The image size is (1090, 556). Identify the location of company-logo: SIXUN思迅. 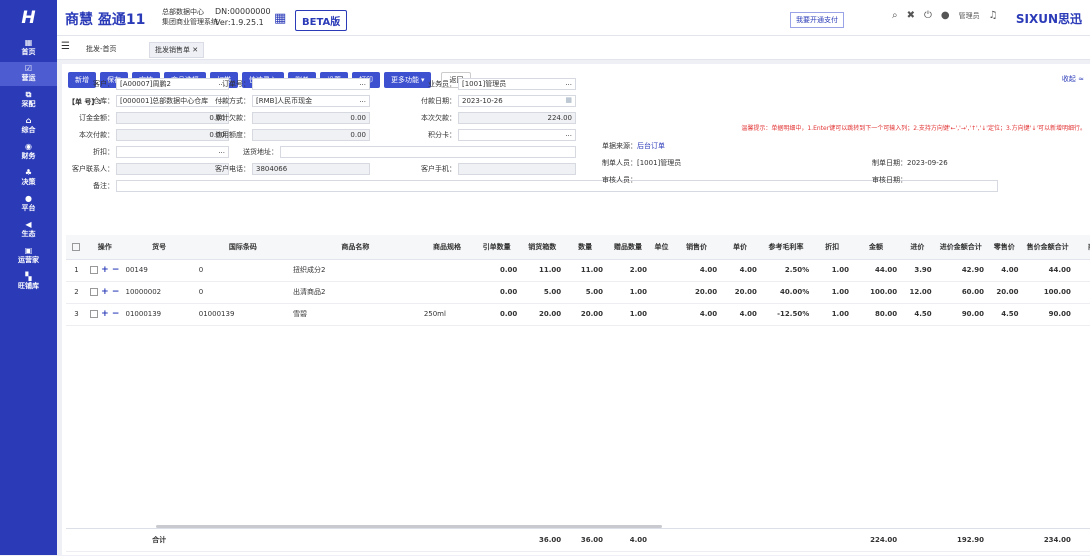
(1048, 19).